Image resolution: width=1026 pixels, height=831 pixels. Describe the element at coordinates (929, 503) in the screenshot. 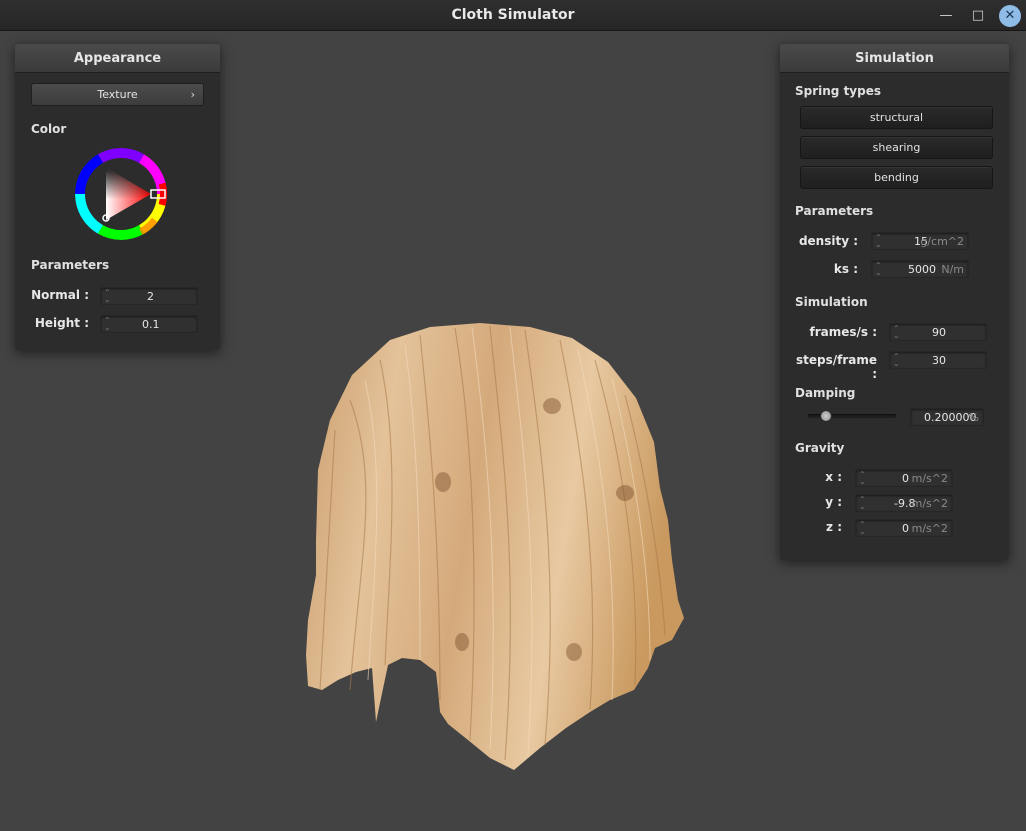

I see `gravity-y-unit: m/s^2` at that location.